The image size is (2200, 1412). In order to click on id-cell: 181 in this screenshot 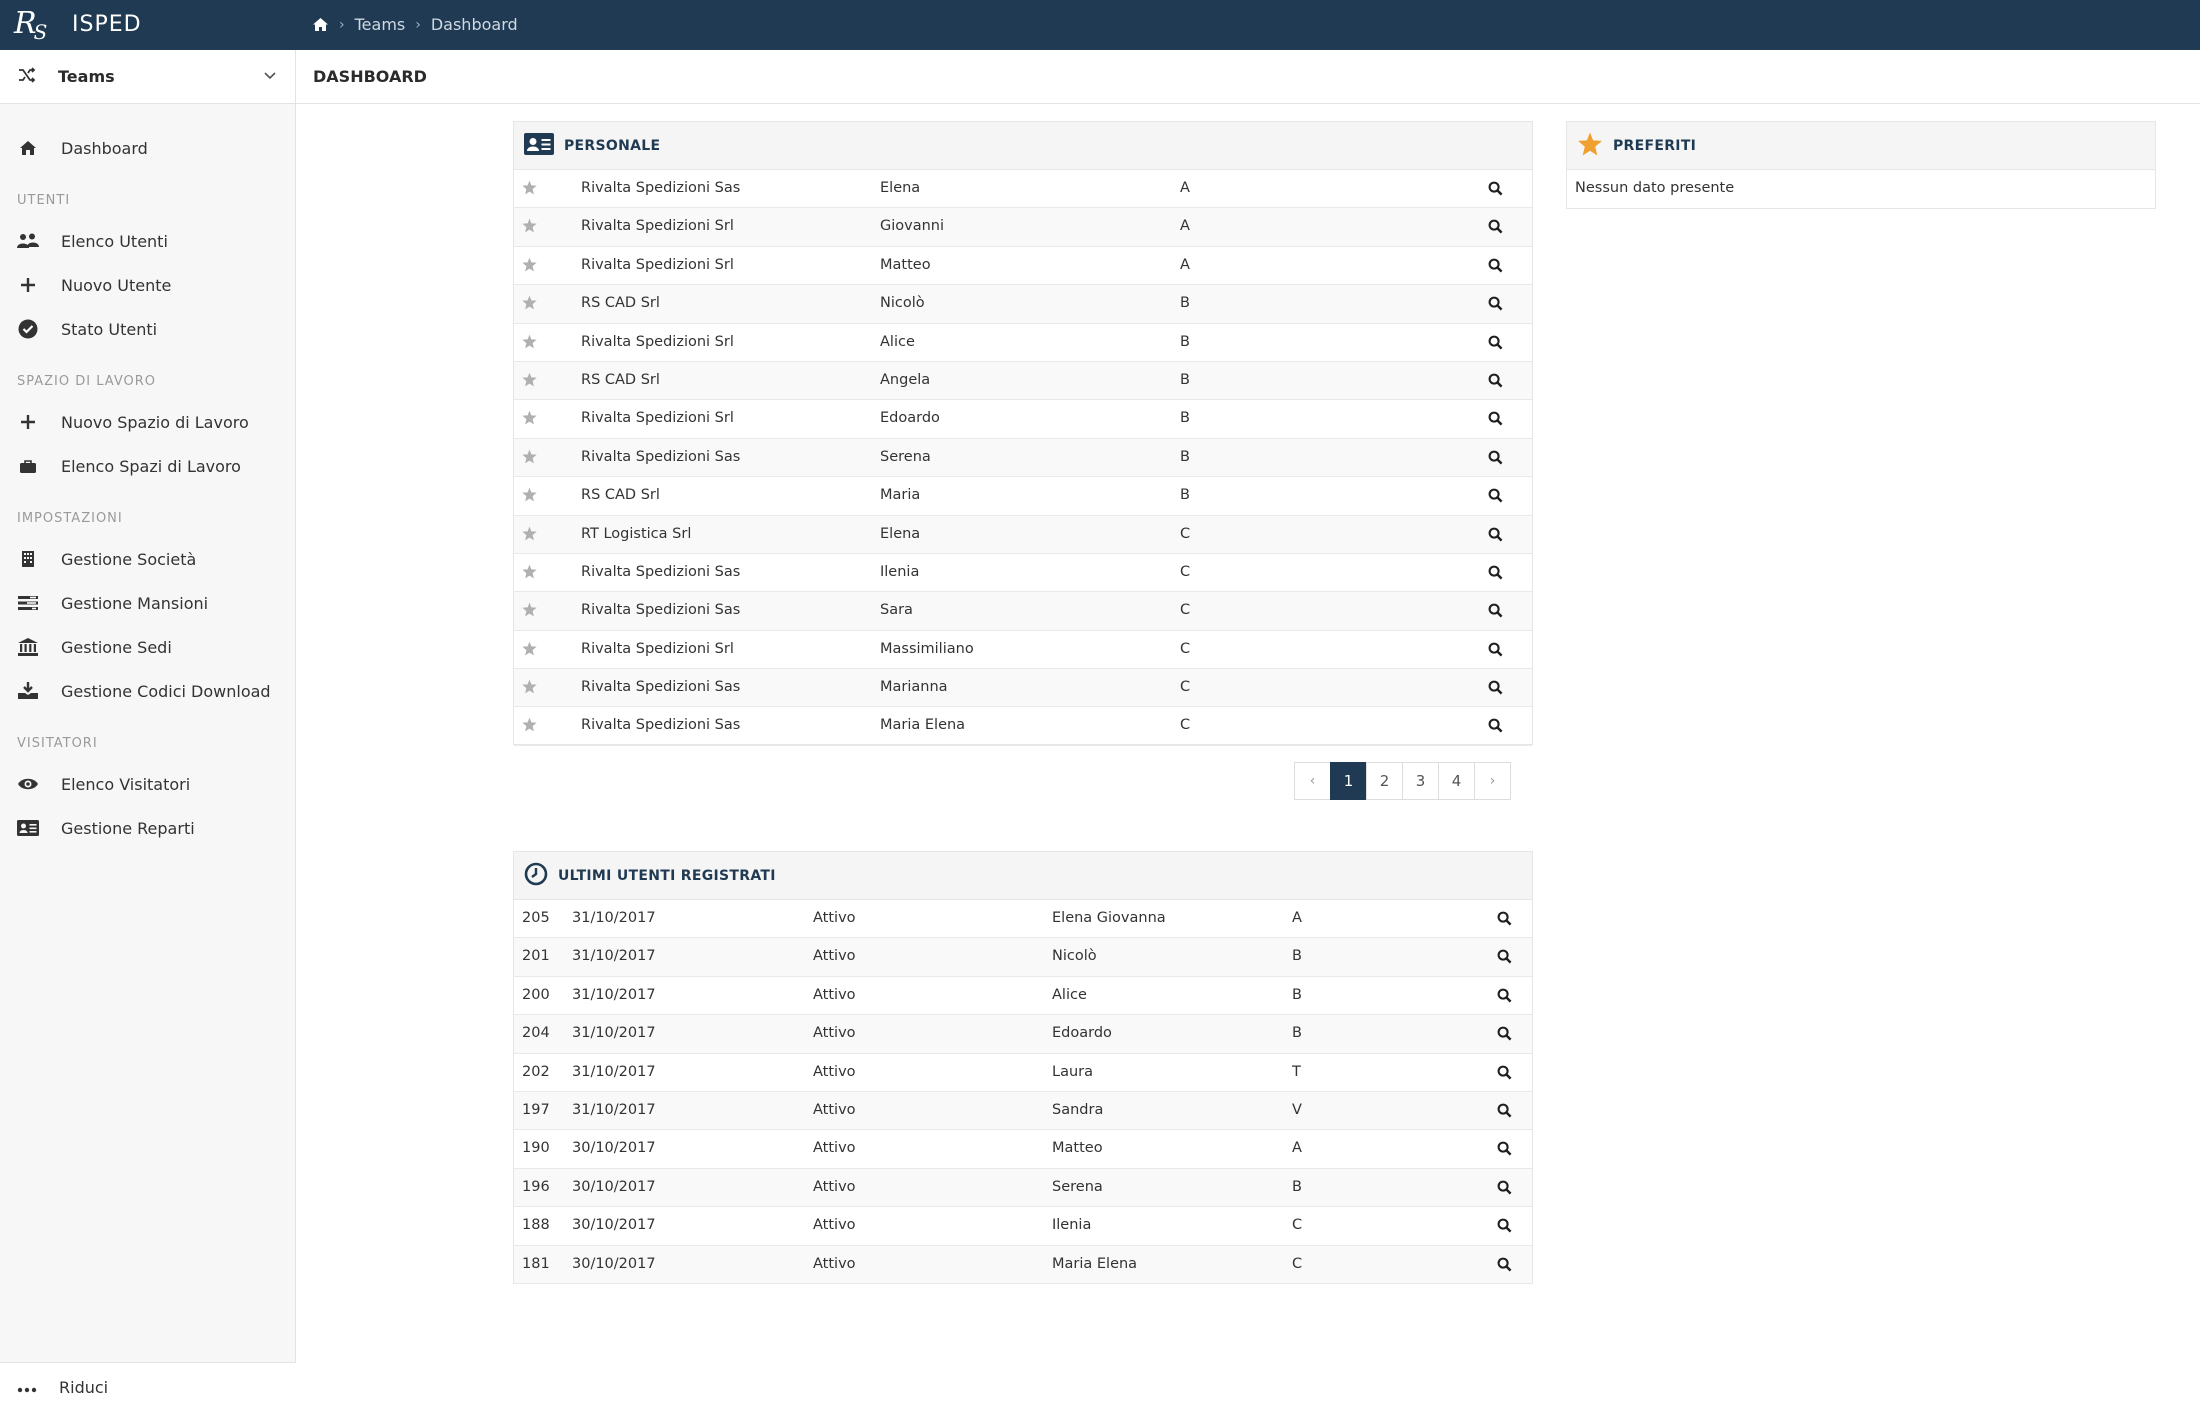, I will do `click(536, 1263)`.